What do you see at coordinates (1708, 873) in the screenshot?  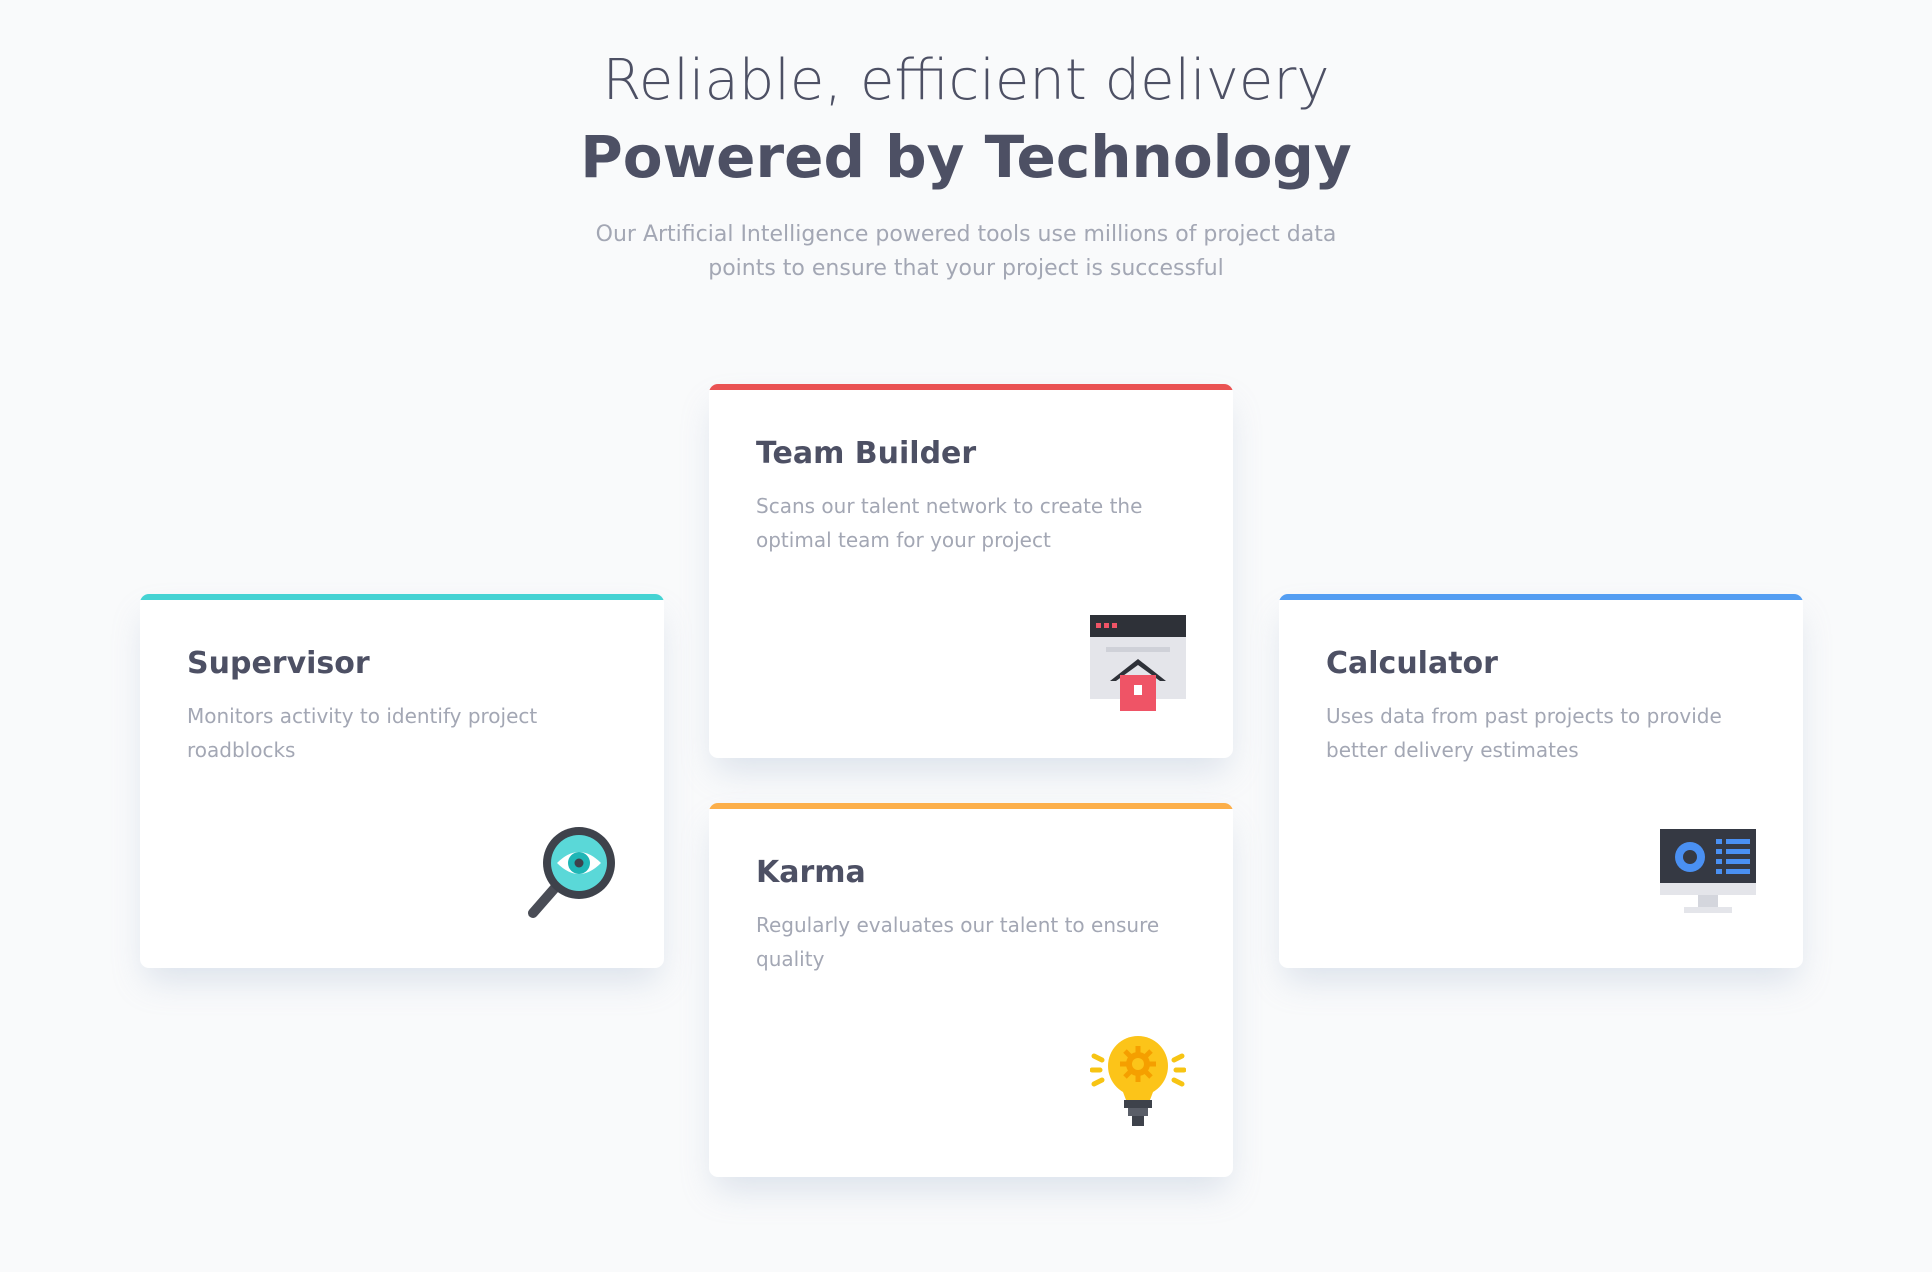 I see `monitor-dashboard-icon` at bounding box center [1708, 873].